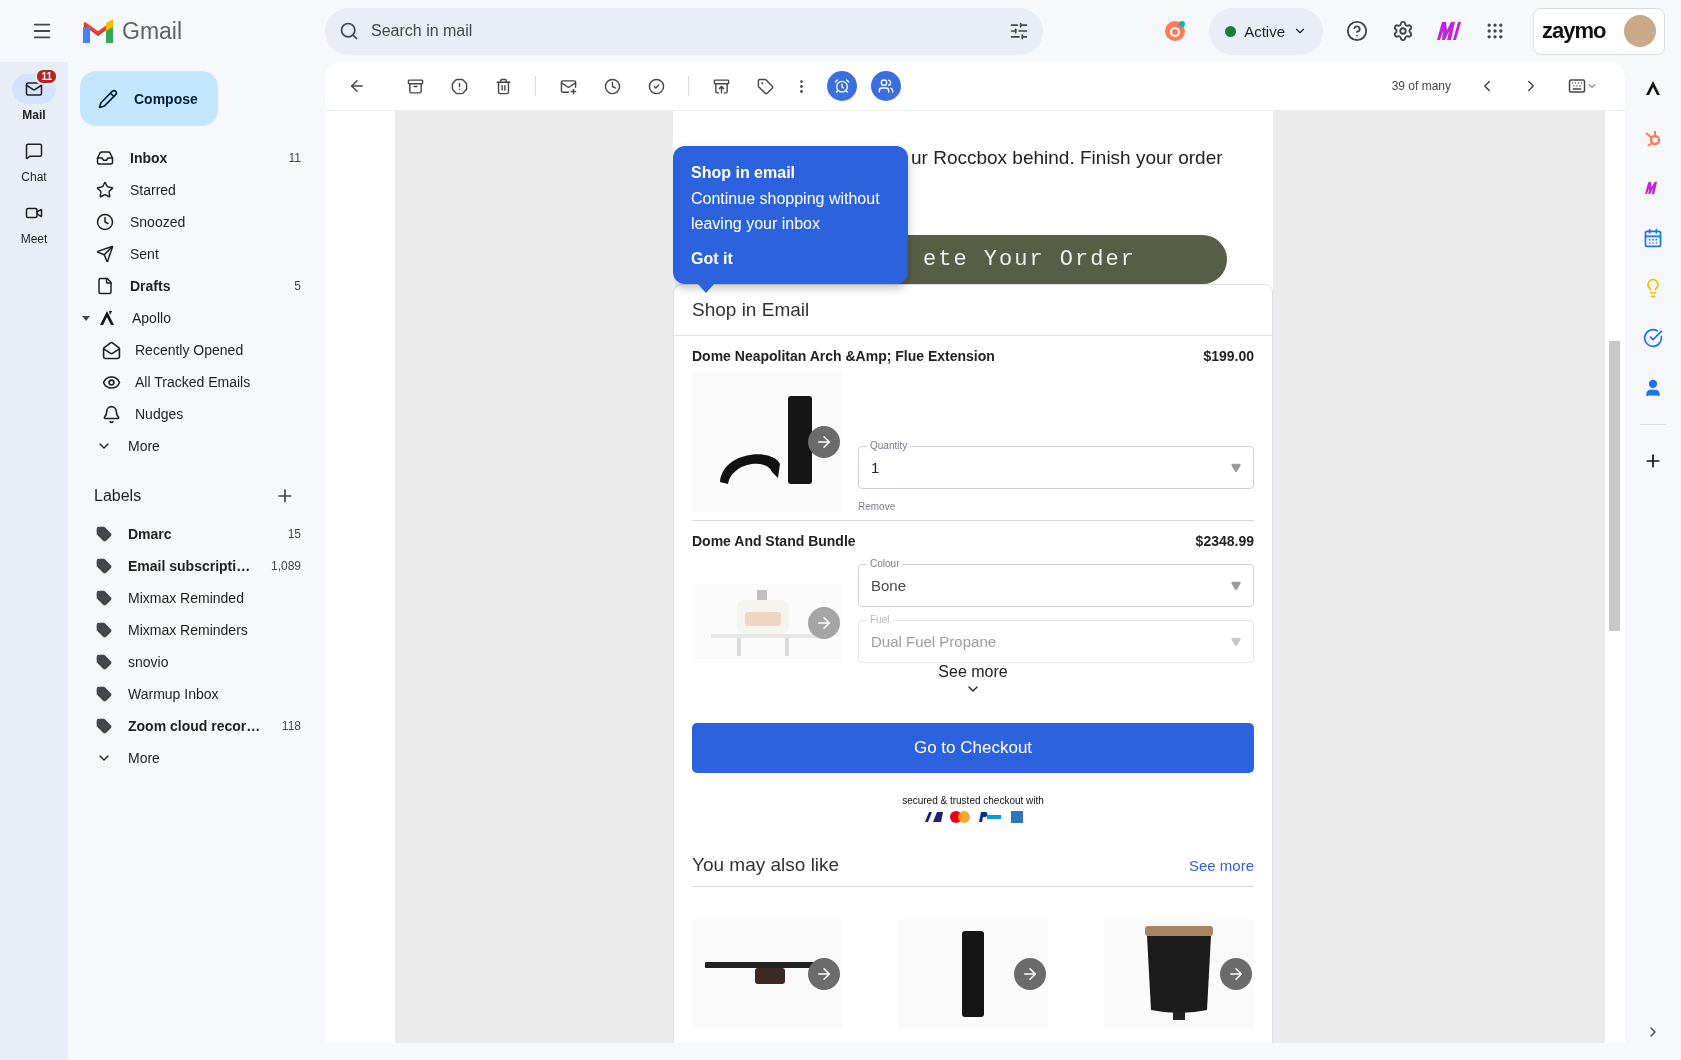 Image resolution: width=1681 pixels, height=1060 pixels. What do you see at coordinates (196, 630) in the screenshot?
I see `label-item: Mixmax Reminders` at bounding box center [196, 630].